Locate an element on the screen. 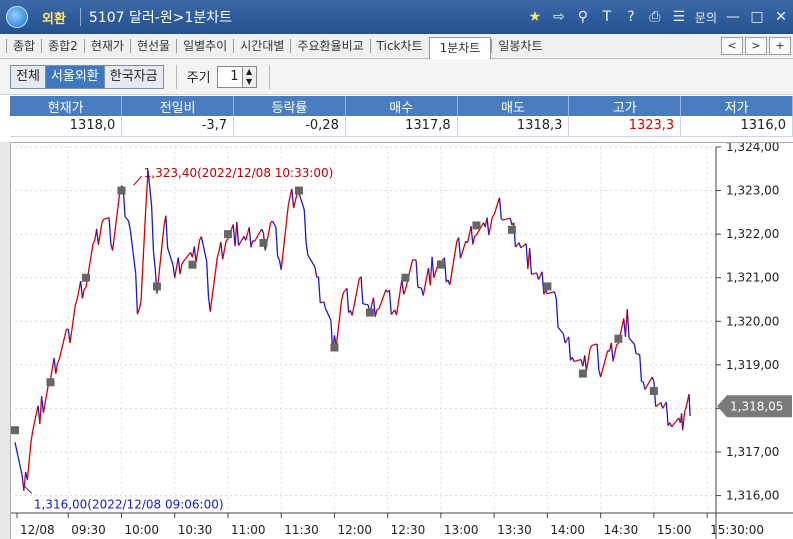  close-icon: ✕ is located at coordinates (781, 17).